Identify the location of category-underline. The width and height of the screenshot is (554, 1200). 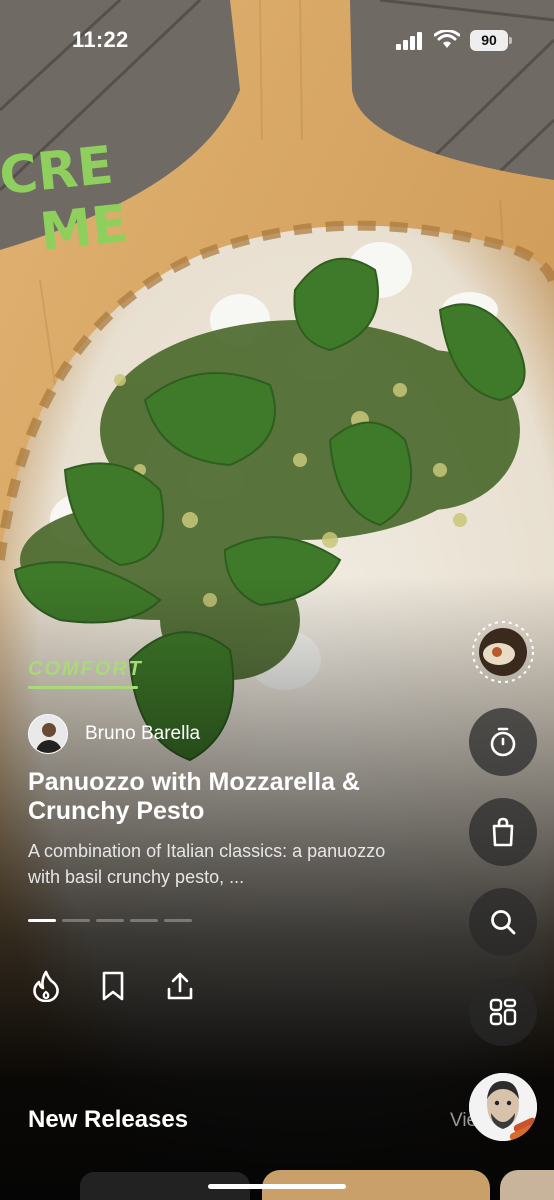
(83, 687).